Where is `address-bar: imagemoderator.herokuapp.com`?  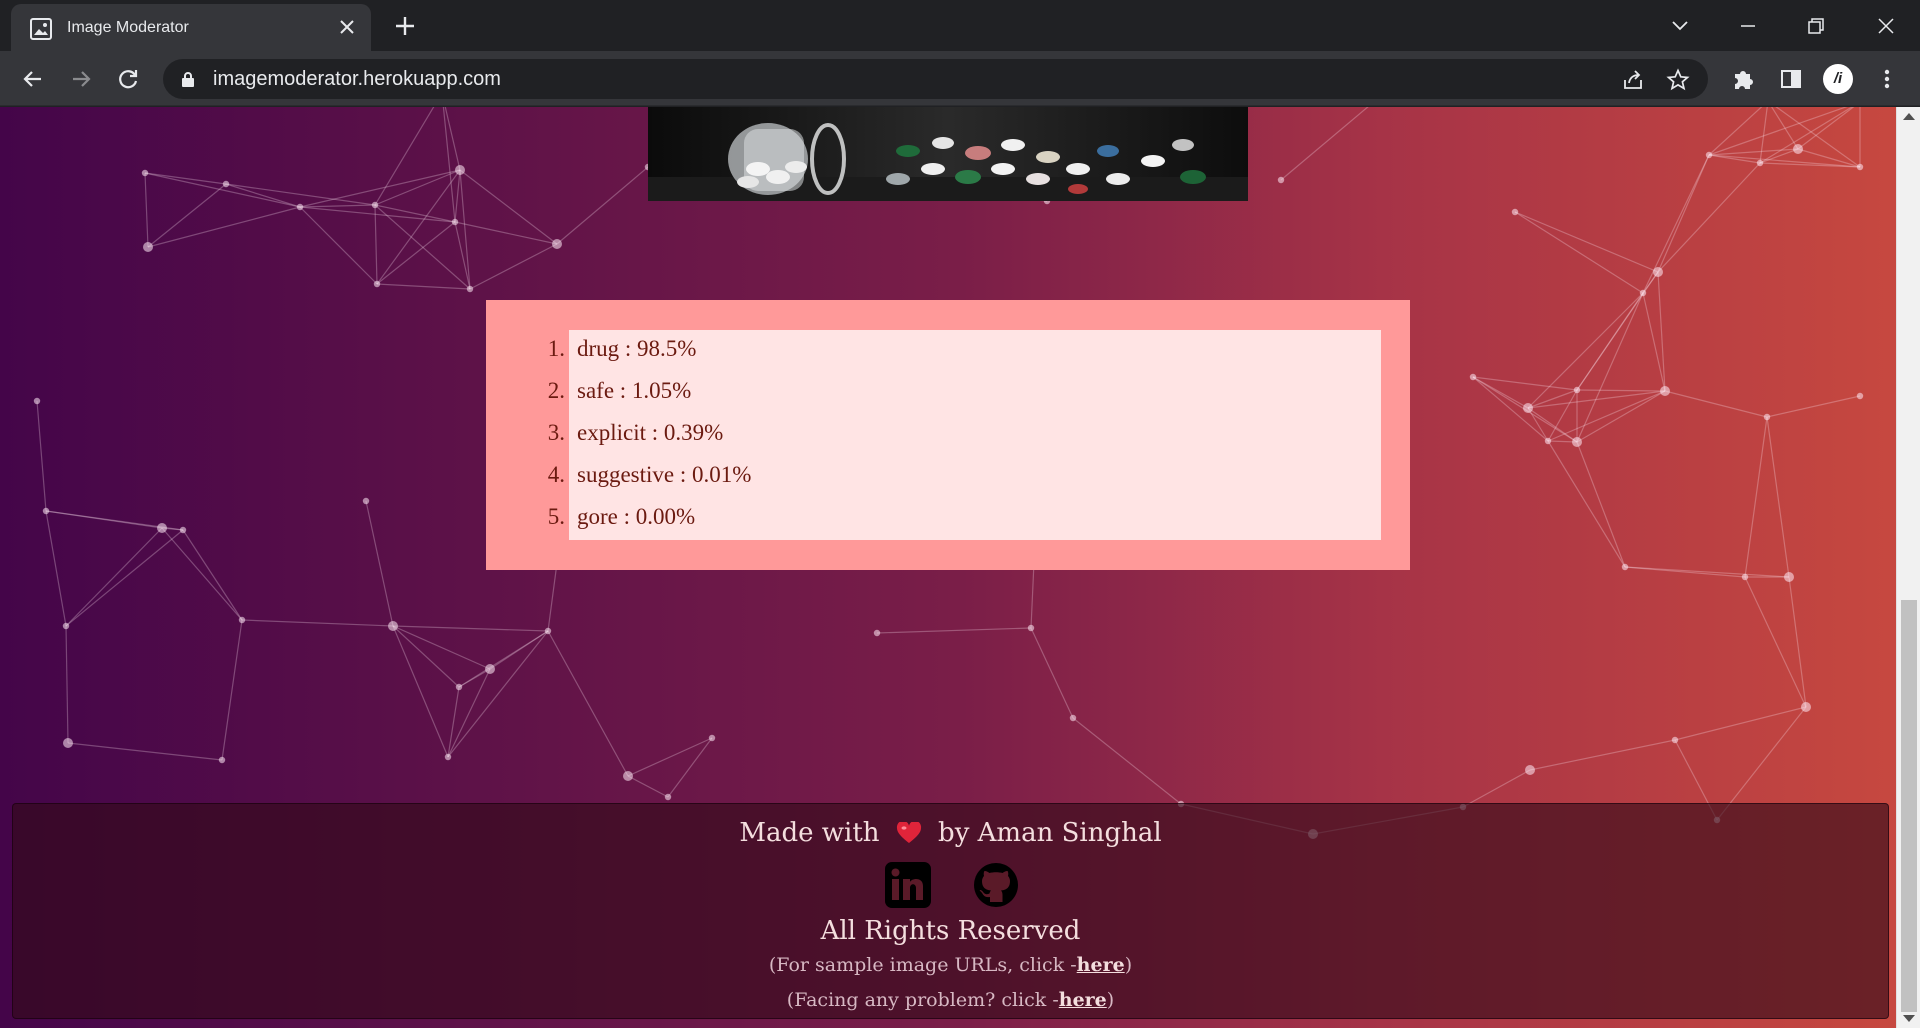 address-bar: imagemoderator.herokuapp.com is located at coordinates (935, 79).